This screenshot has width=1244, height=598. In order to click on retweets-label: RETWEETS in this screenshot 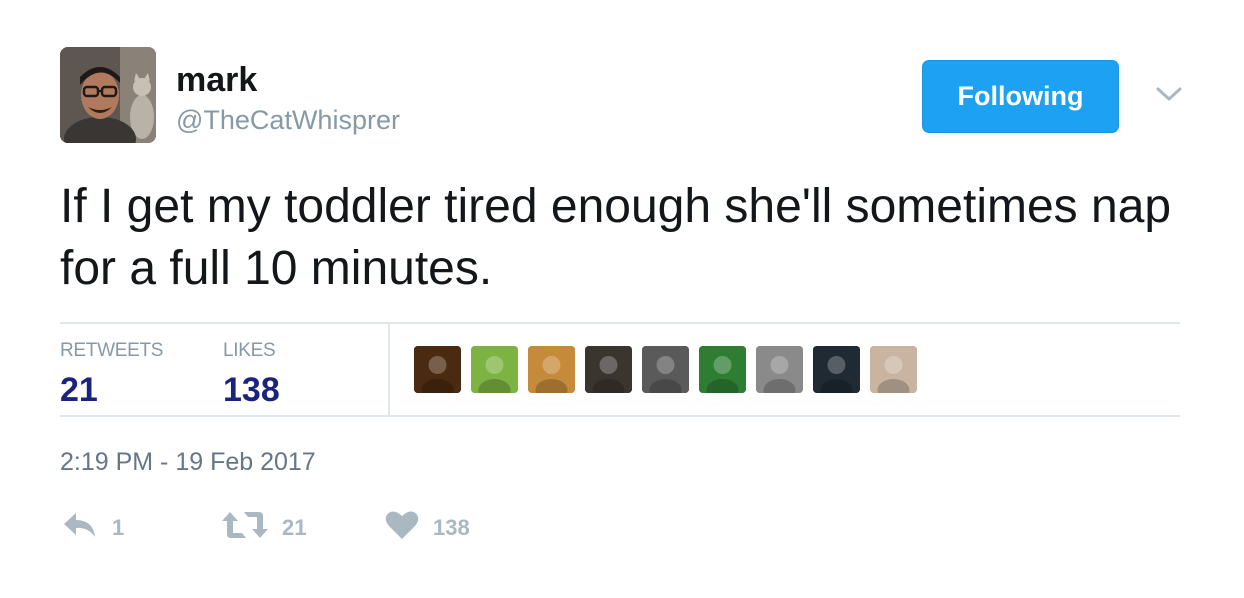, I will do `click(112, 350)`.